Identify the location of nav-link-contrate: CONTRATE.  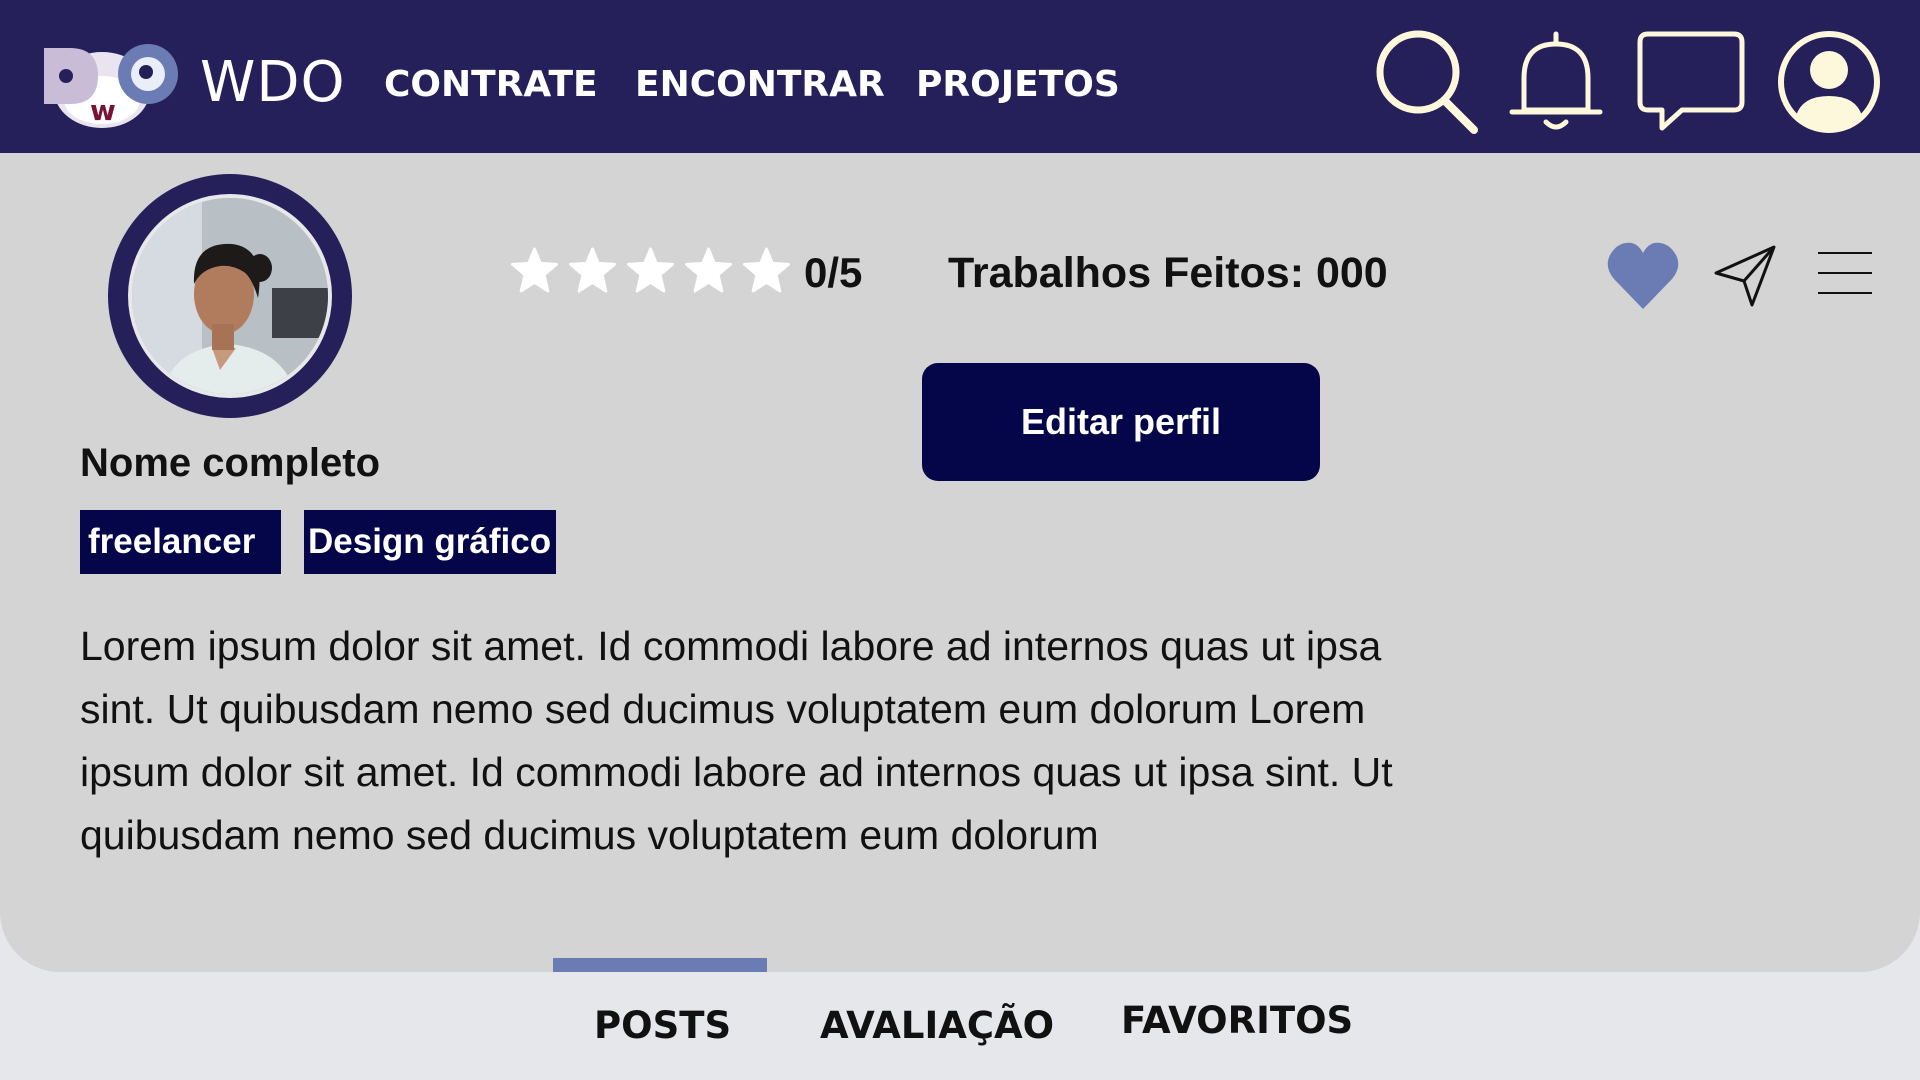
(491, 84).